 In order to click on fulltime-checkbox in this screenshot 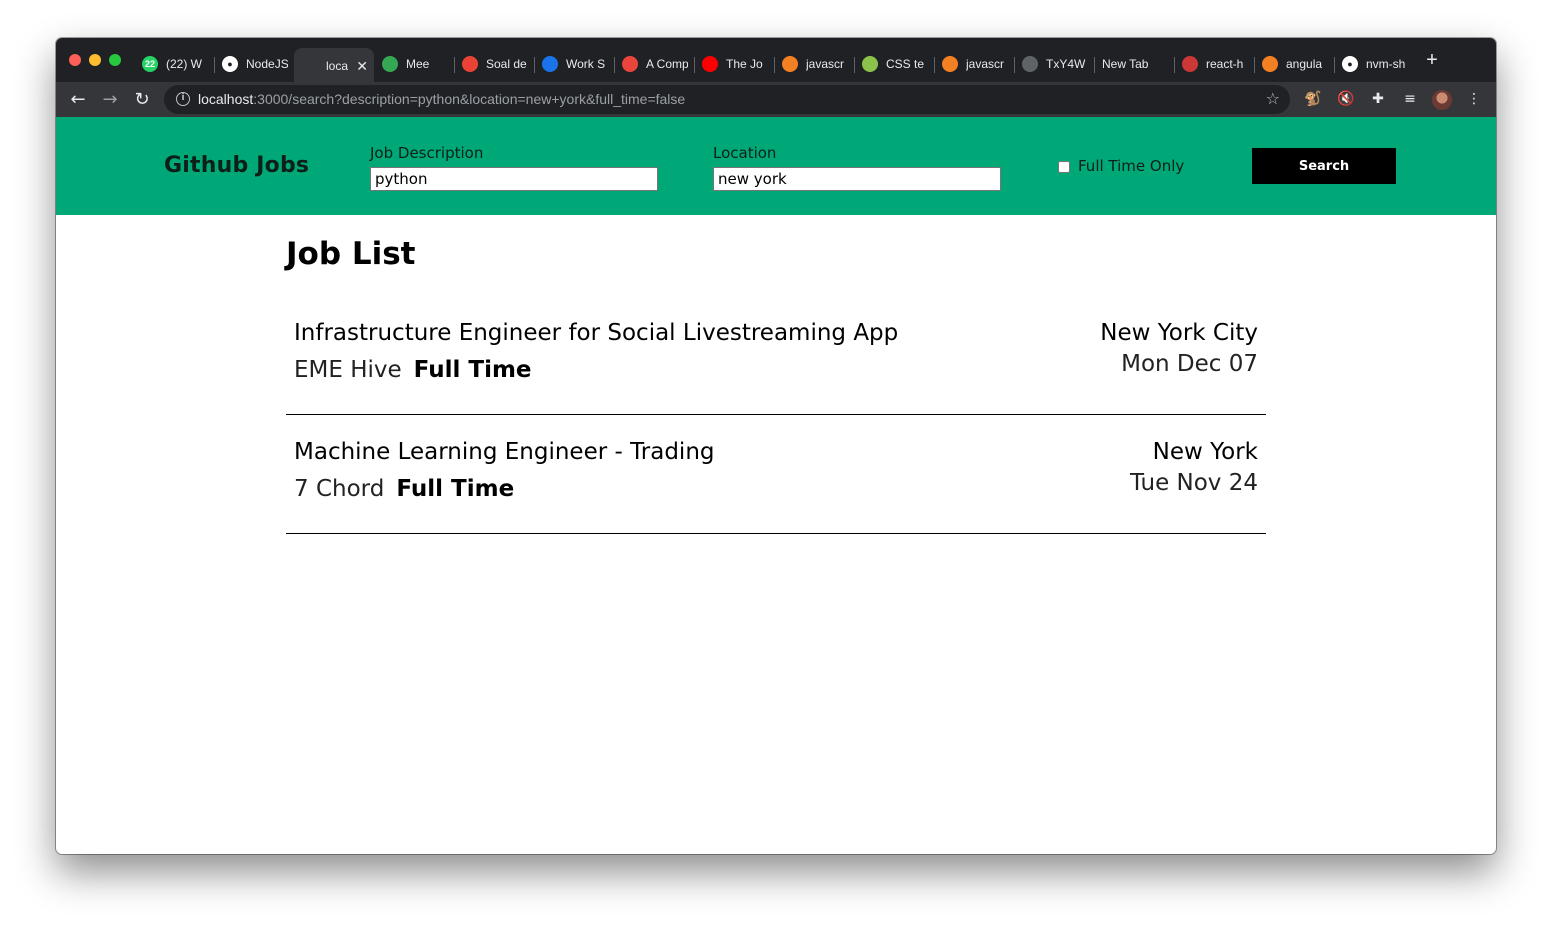, I will do `click(1064, 167)`.